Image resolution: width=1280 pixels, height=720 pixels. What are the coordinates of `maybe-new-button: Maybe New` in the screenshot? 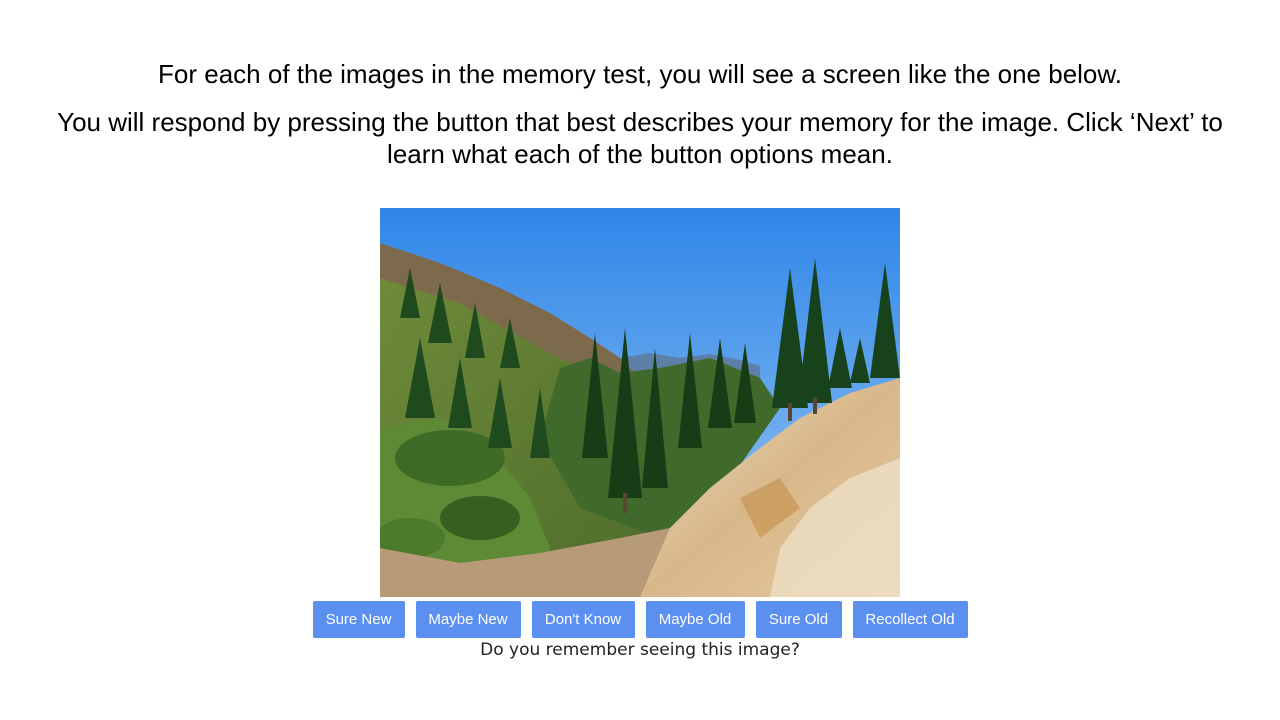 It's located at (468, 619).